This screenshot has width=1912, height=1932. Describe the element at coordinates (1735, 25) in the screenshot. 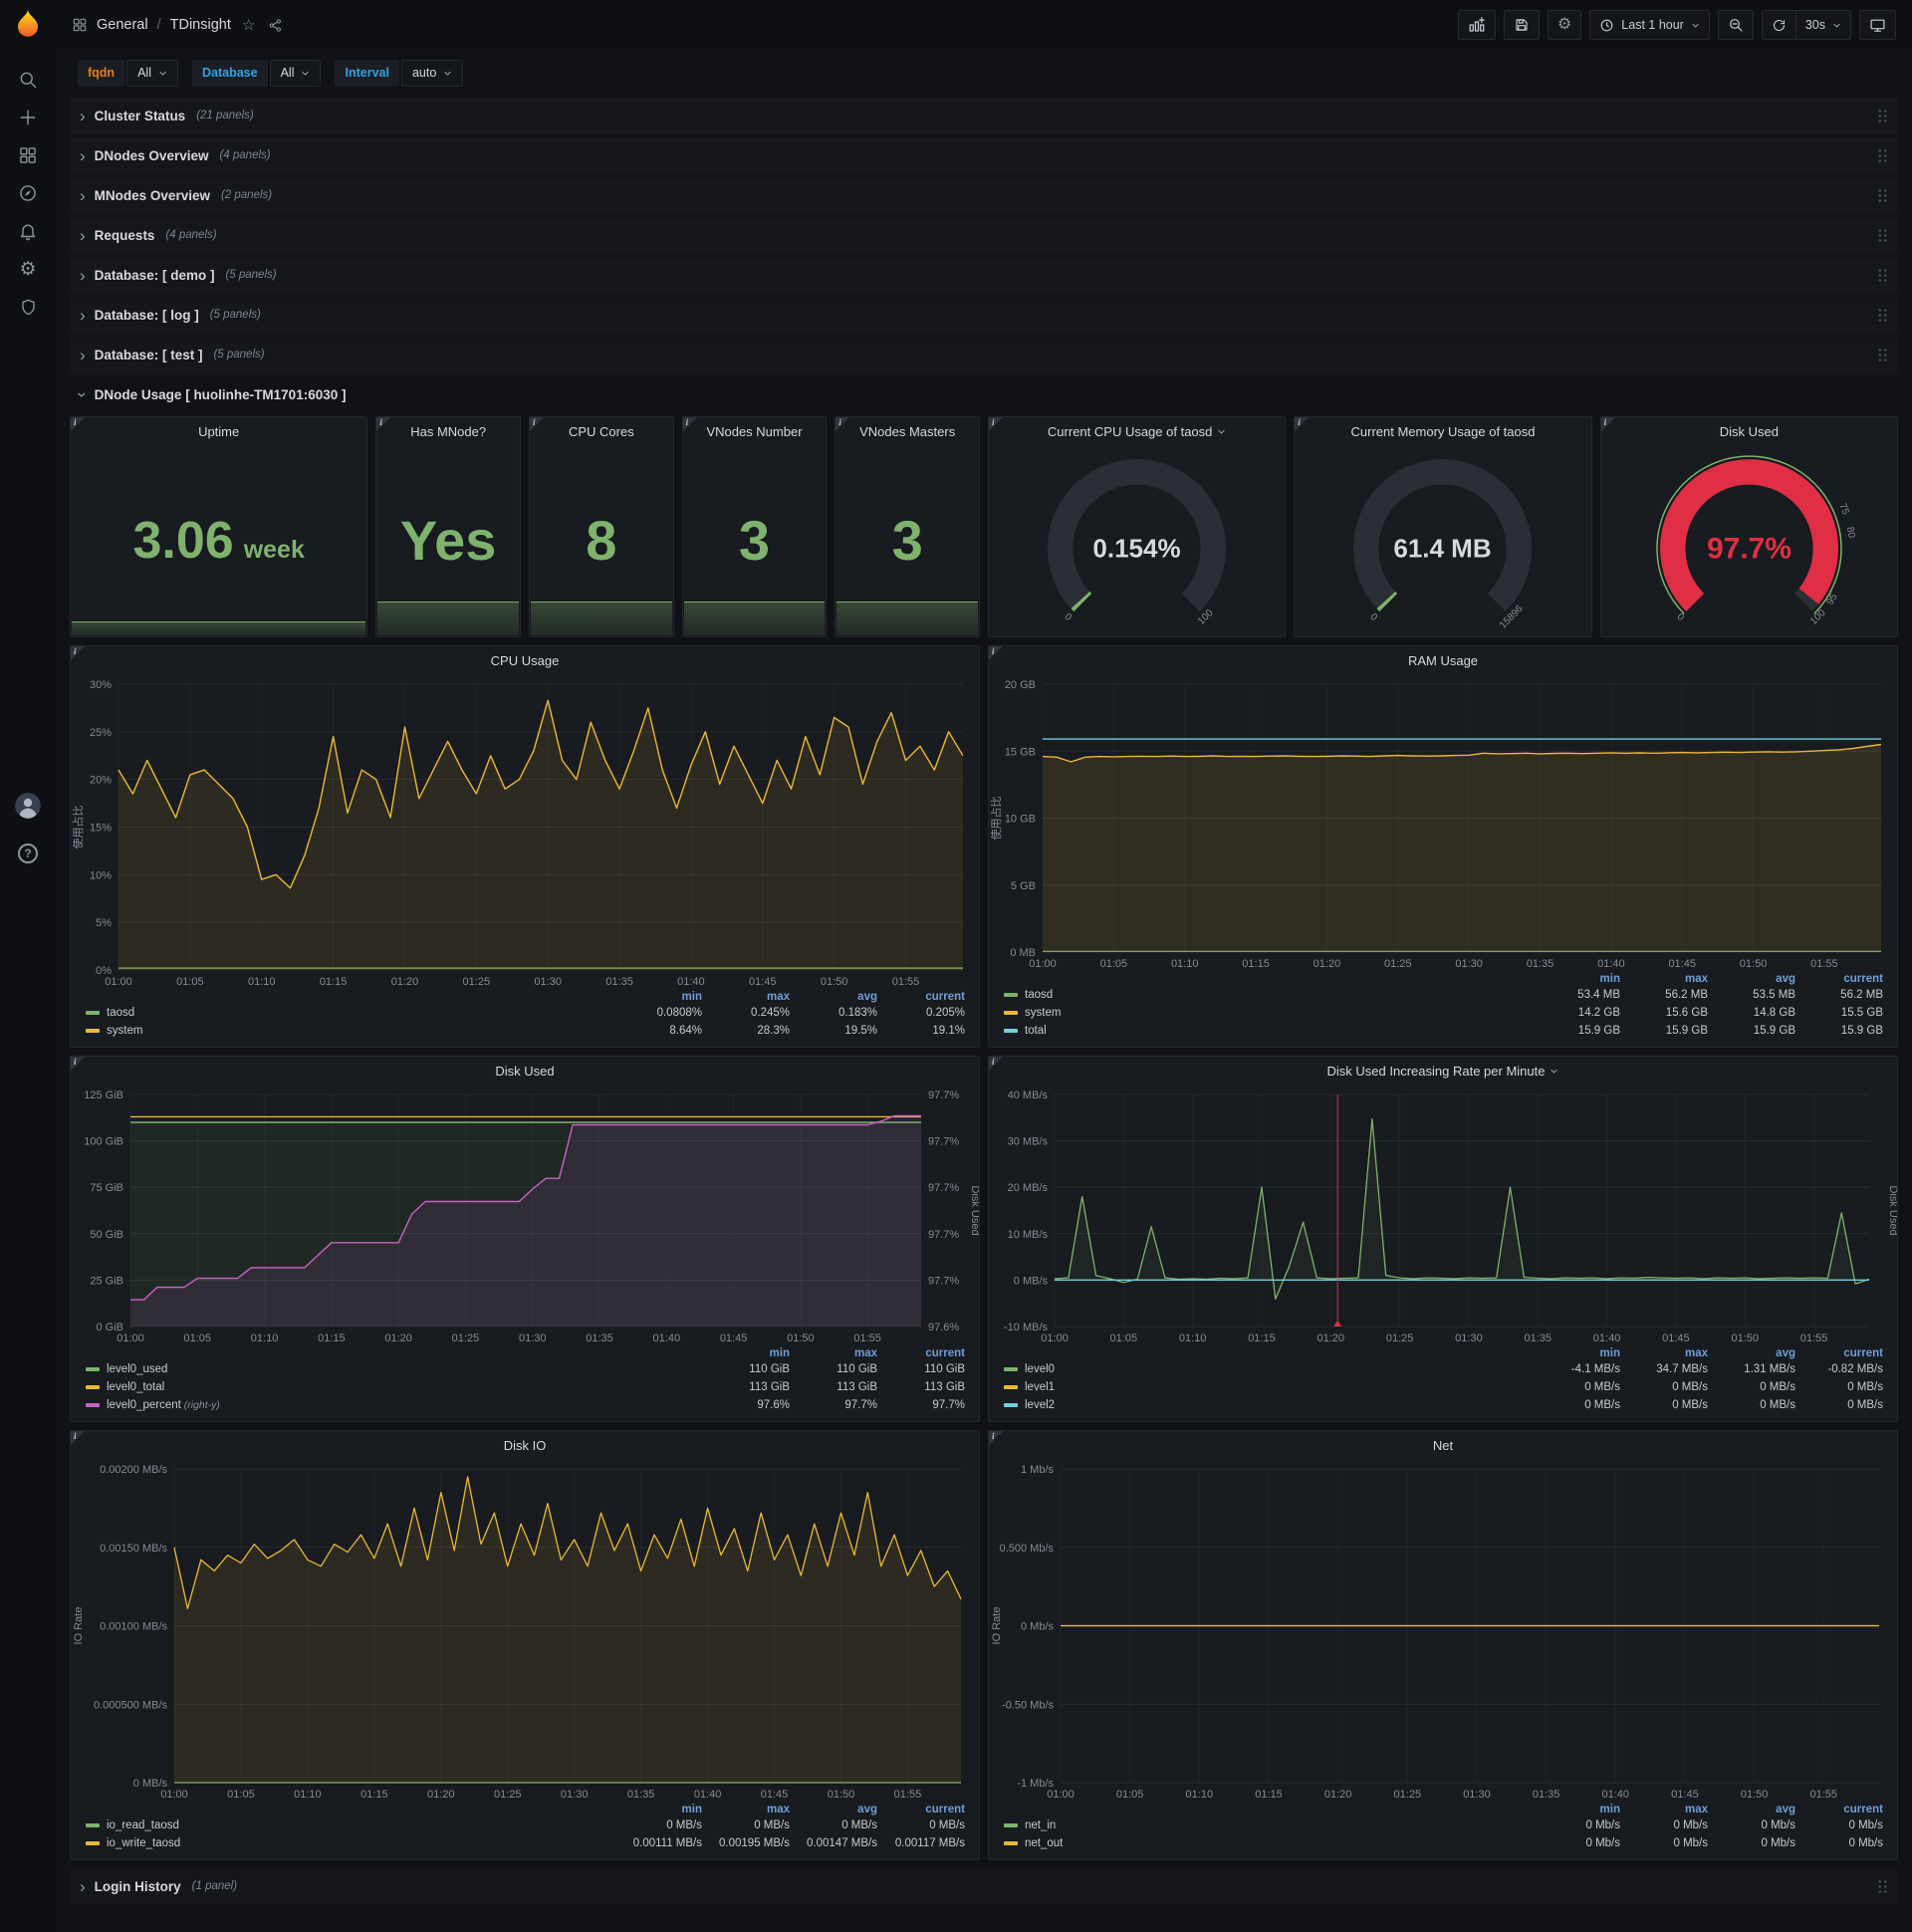

I see `zoom-out-button` at that location.